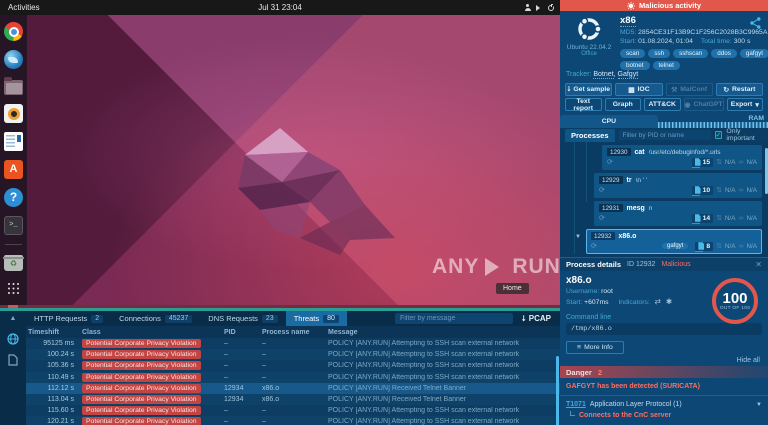 This screenshot has height=425, width=768. What do you see at coordinates (13, 359) in the screenshot?
I see `files-tab-icon` at bounding box center [13, 359].